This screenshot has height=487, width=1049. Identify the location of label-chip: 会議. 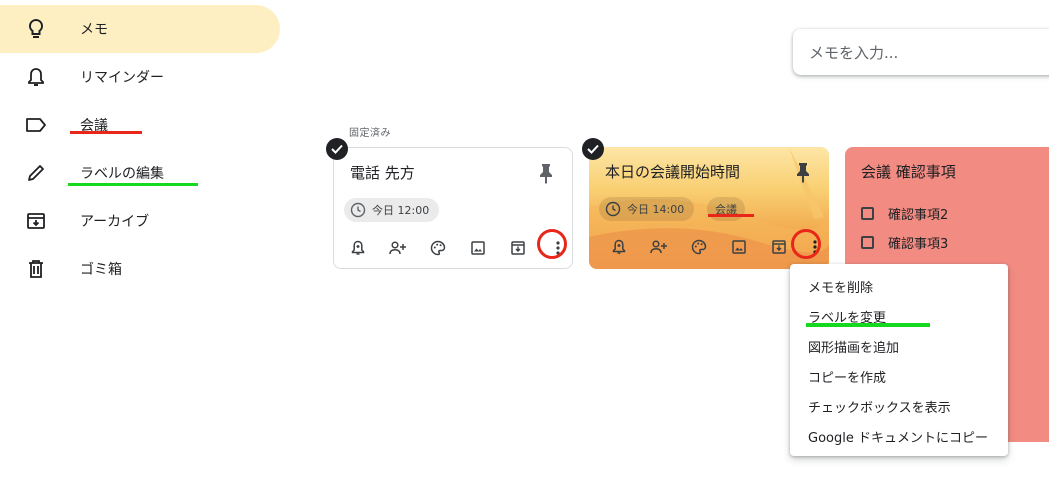
(726, 209).